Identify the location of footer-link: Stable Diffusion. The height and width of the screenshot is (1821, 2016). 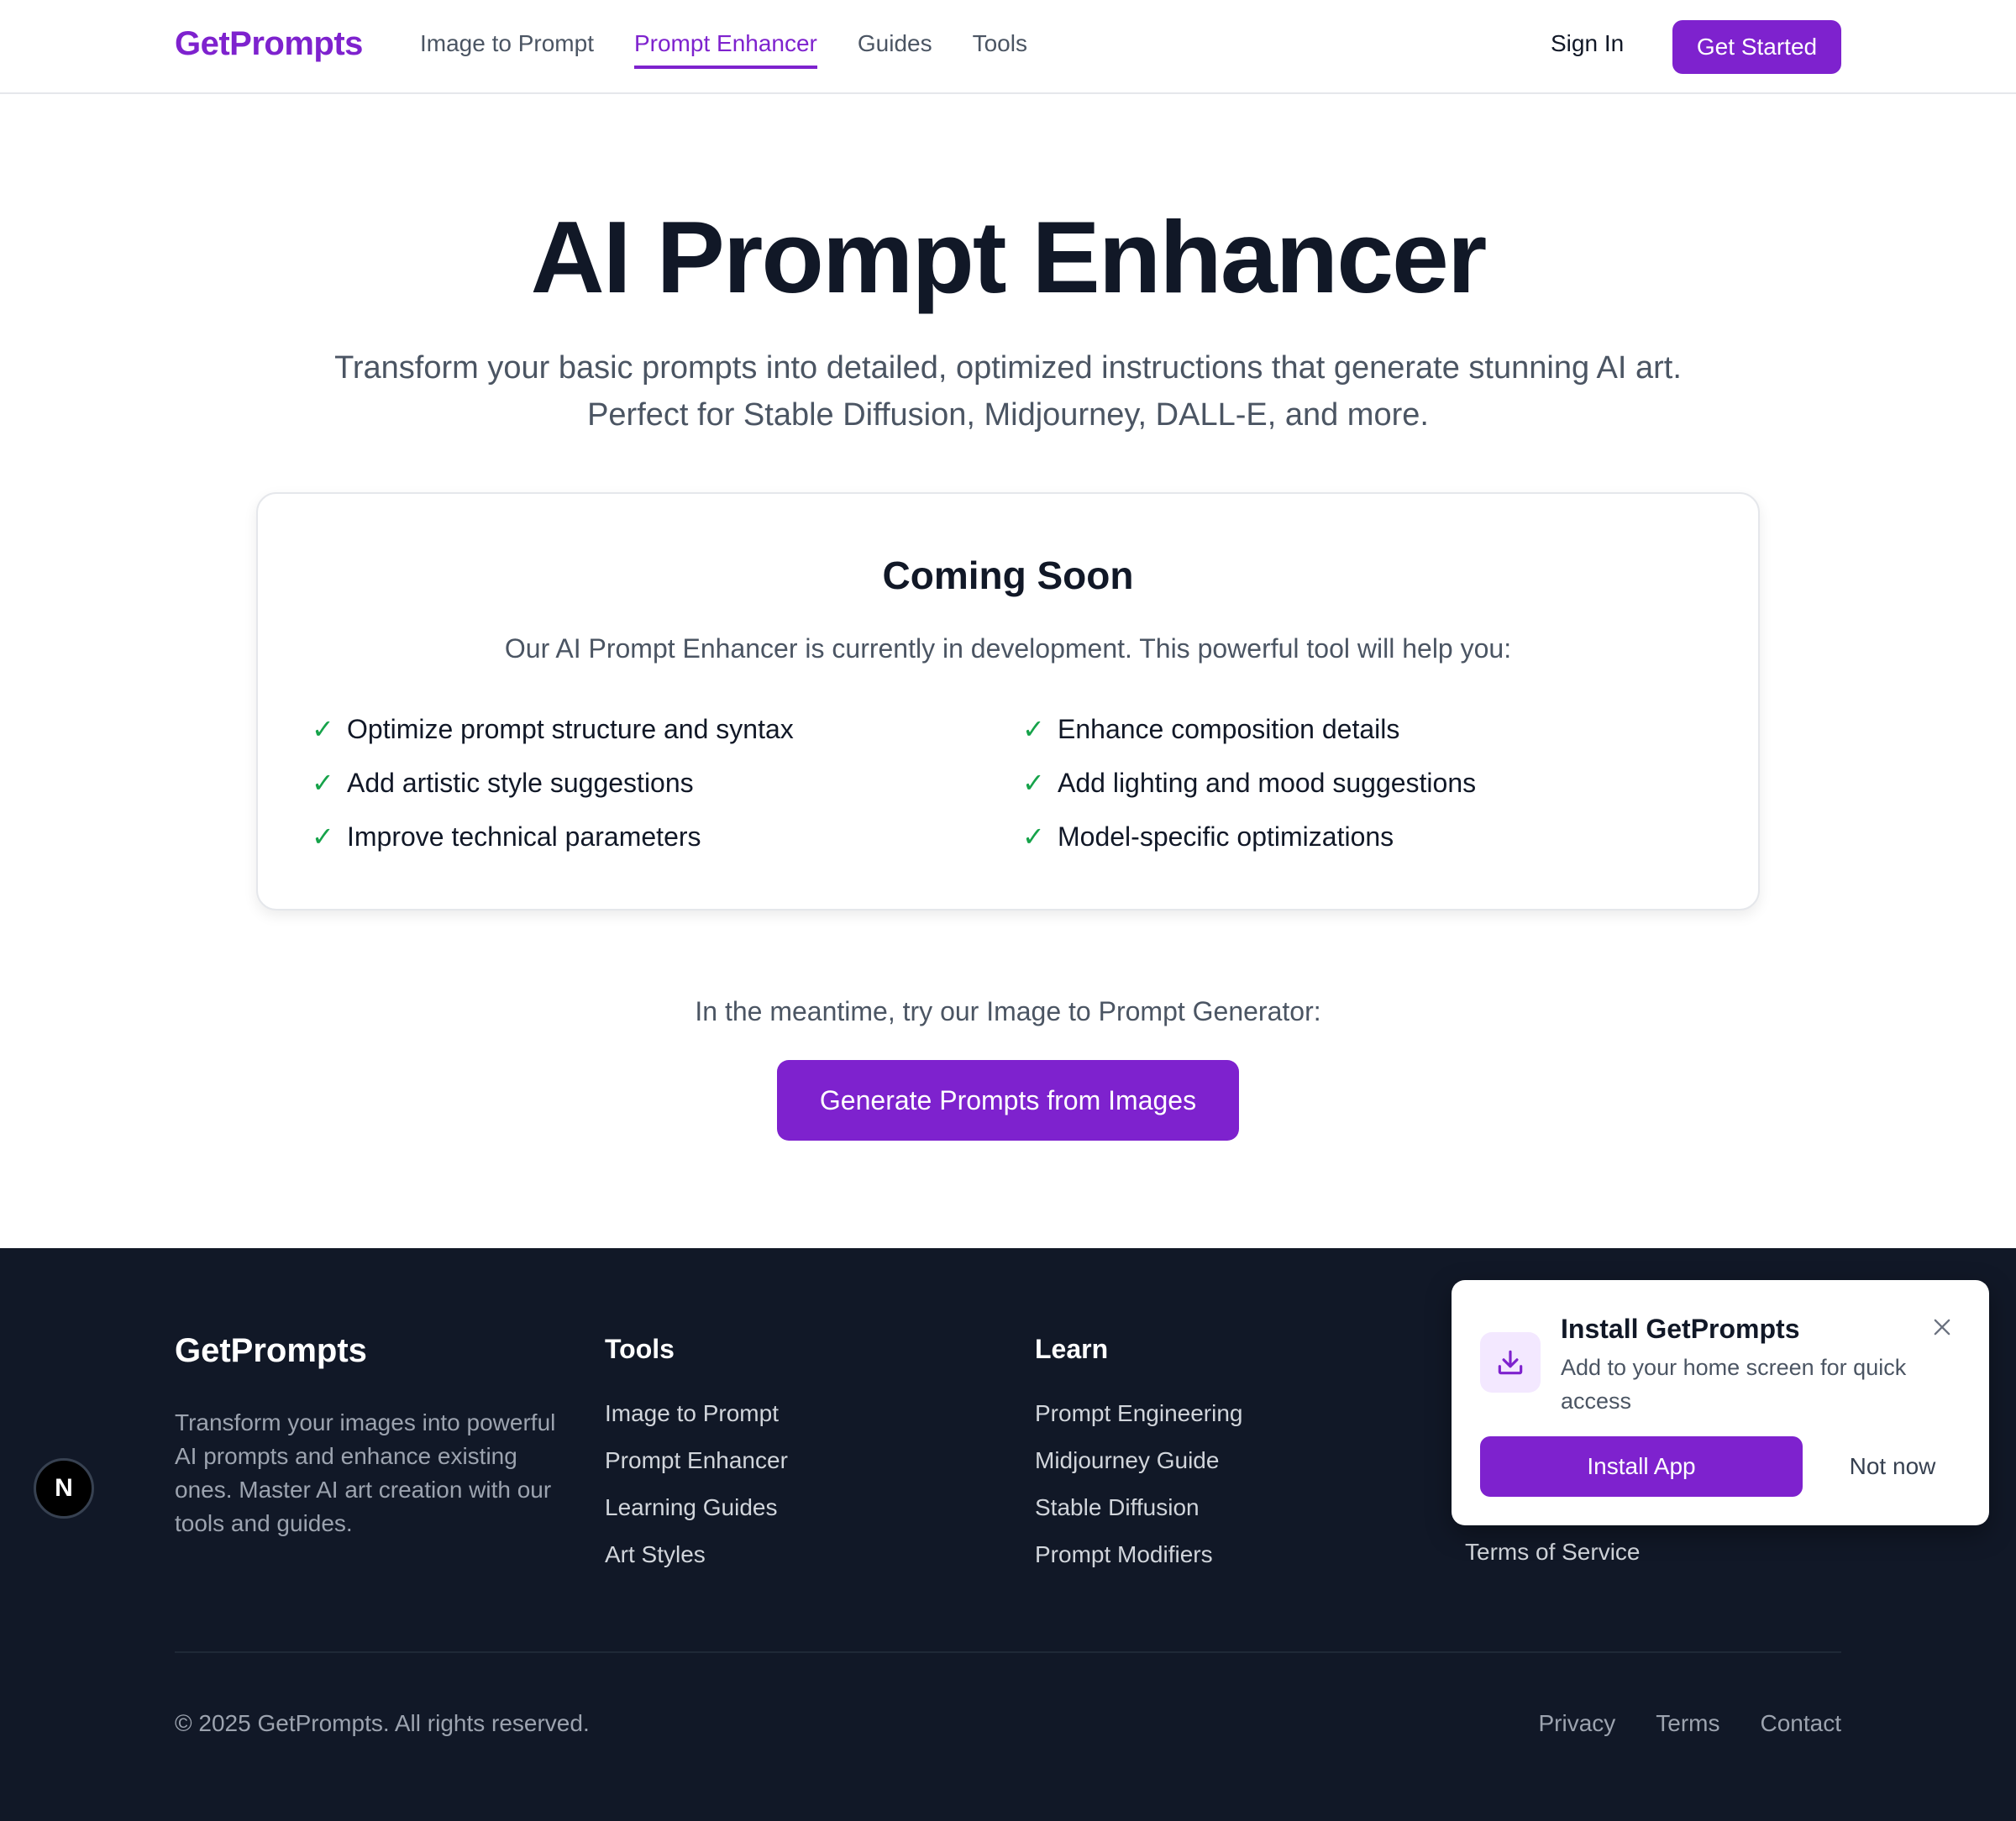
(1138, 1518).